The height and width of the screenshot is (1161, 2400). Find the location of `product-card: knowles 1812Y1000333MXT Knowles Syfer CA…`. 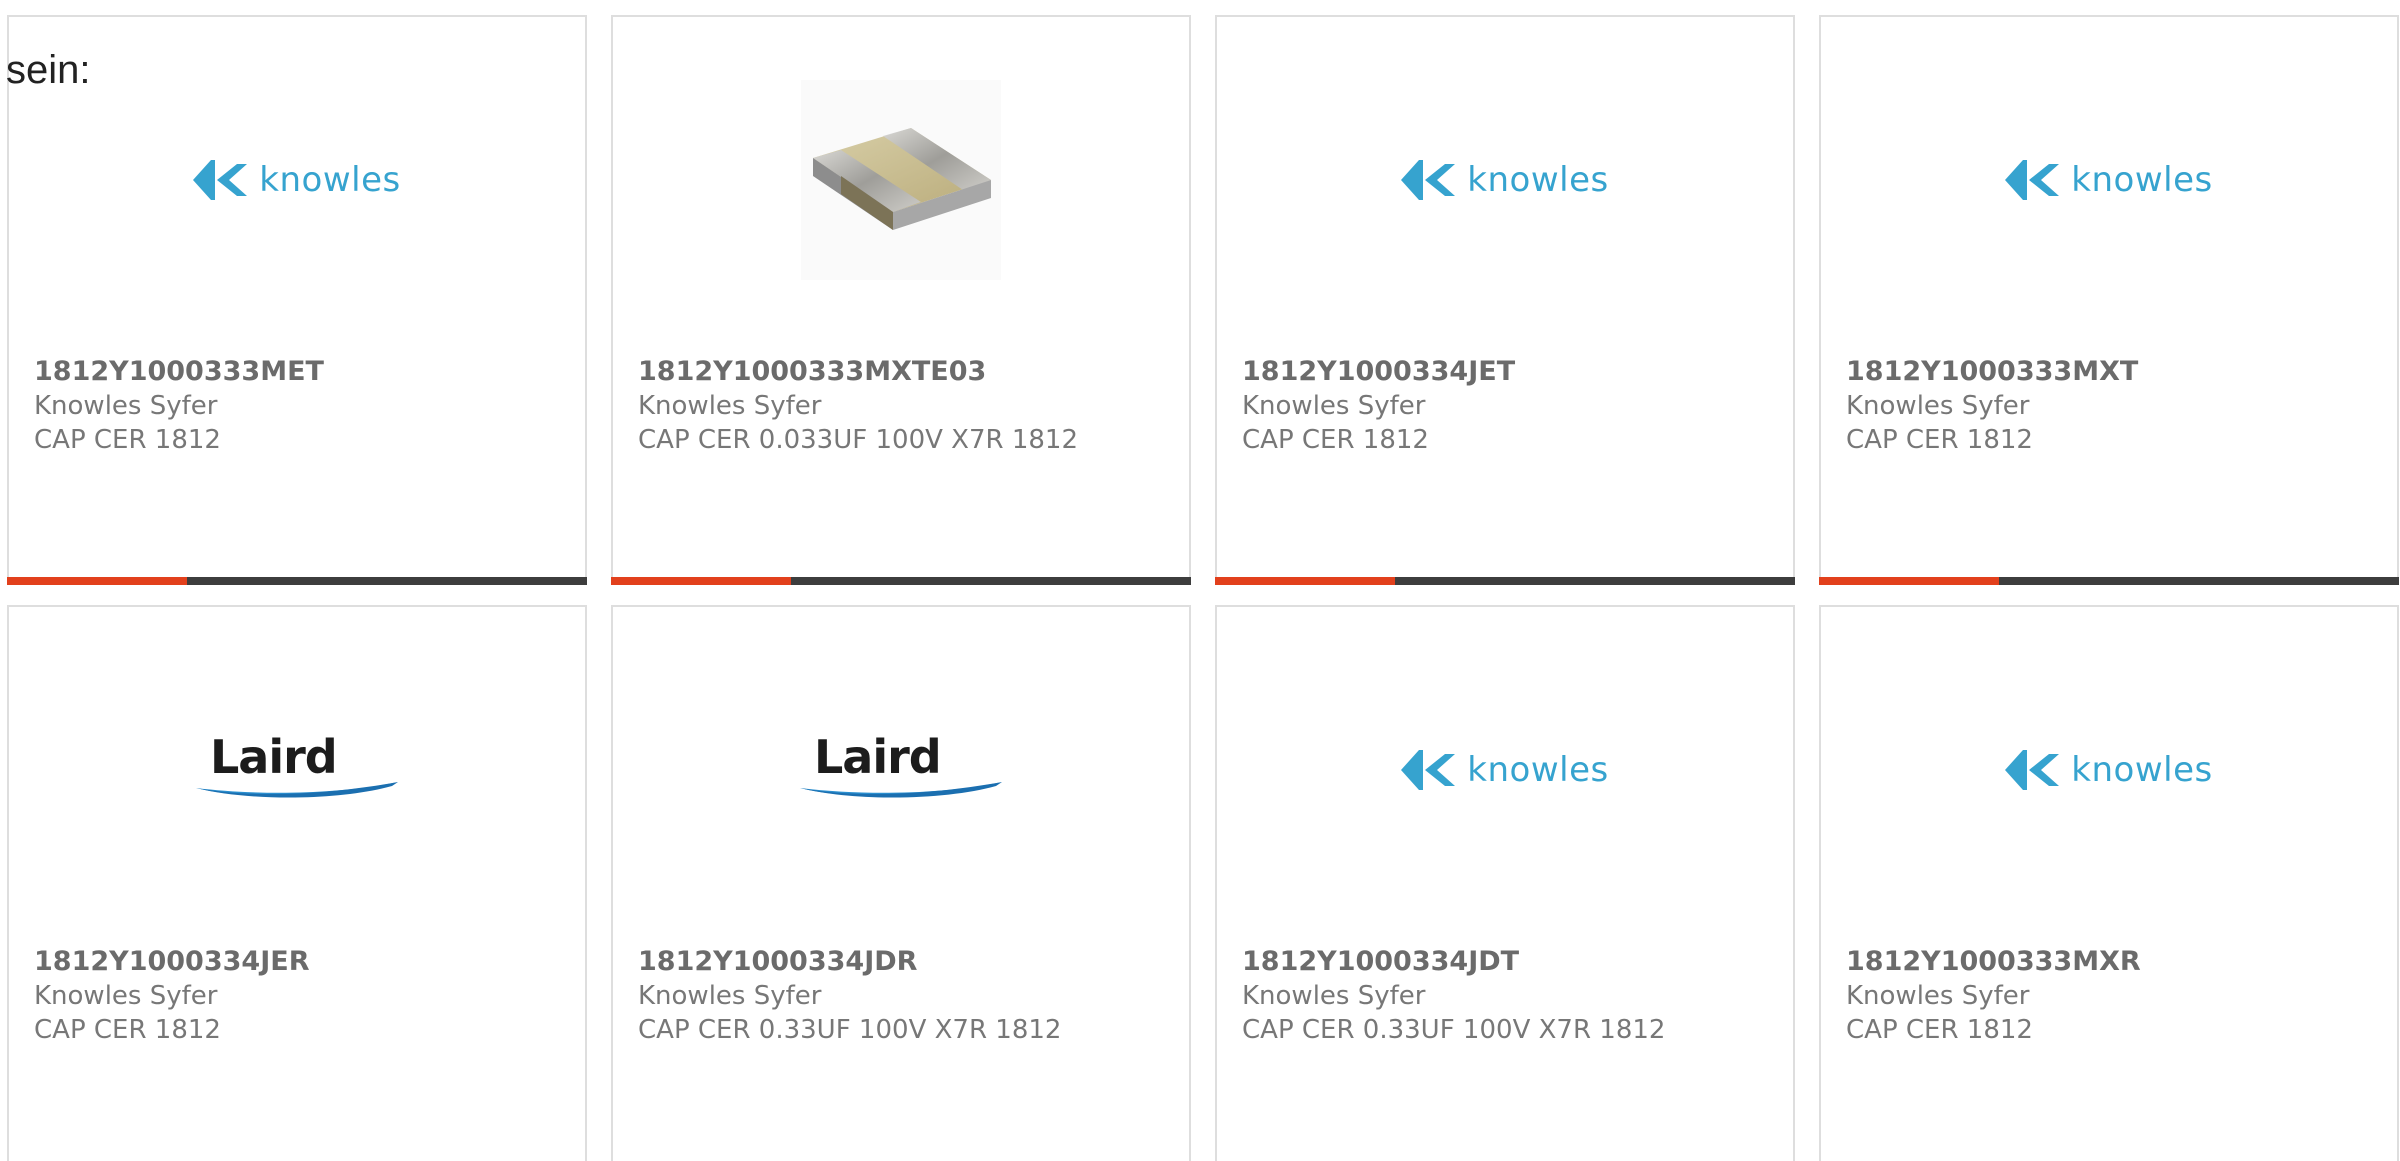

product-card: knowles 1812Y1000333MXT Knowles Syfer CA… is located at coordinates (2109, 300).